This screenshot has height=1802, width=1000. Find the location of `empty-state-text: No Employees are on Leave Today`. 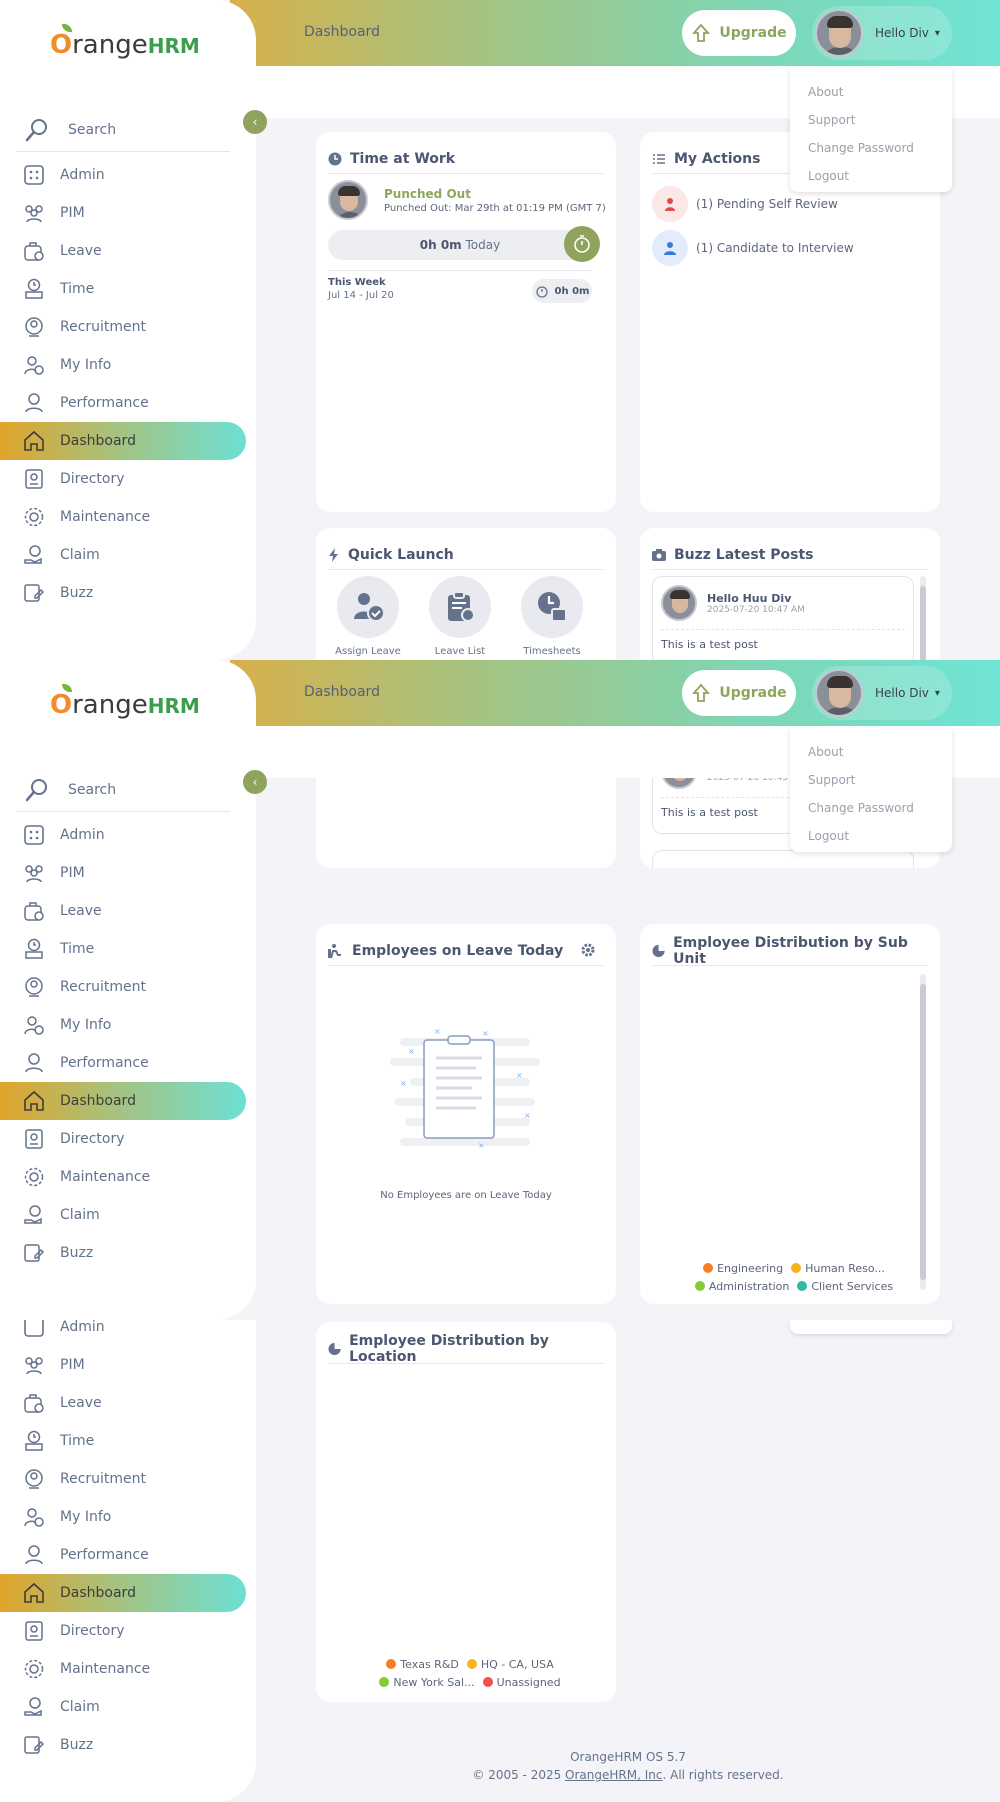

empty-state-text: No Employees are on Leave Today is located at coordinates (466, 1195).